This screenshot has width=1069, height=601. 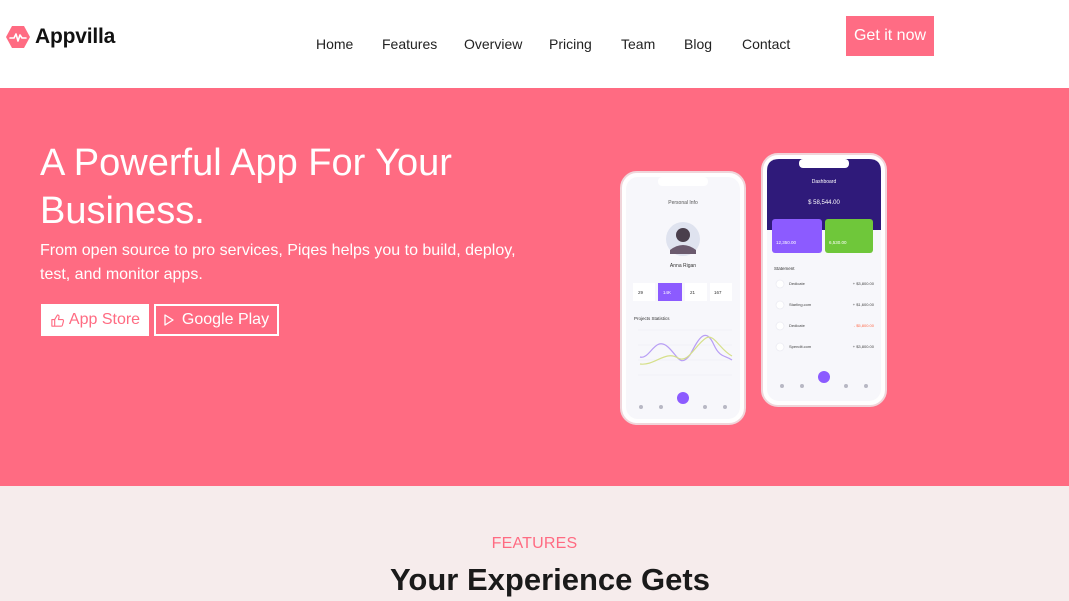 I want to click on hero-title: A Powerful App For Your Business., so click(x=246, y=187).